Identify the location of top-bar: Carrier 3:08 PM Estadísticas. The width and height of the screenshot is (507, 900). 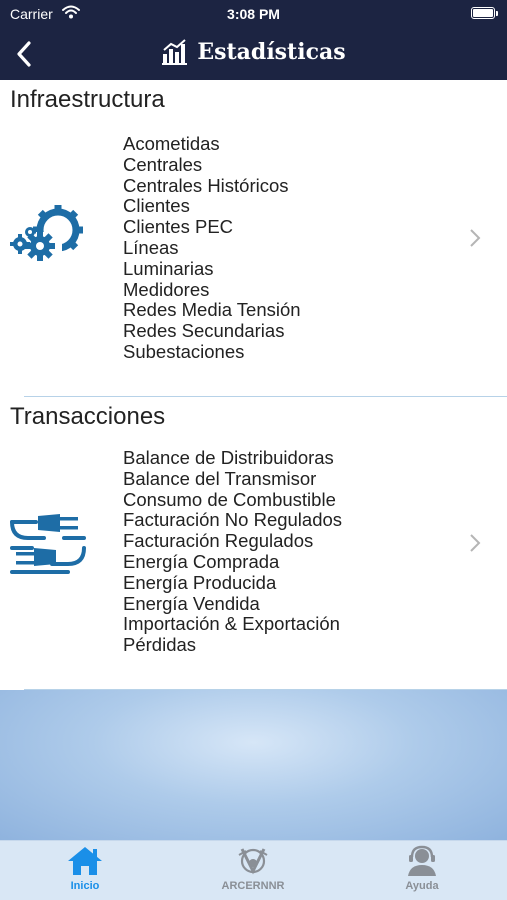
(253, 40).